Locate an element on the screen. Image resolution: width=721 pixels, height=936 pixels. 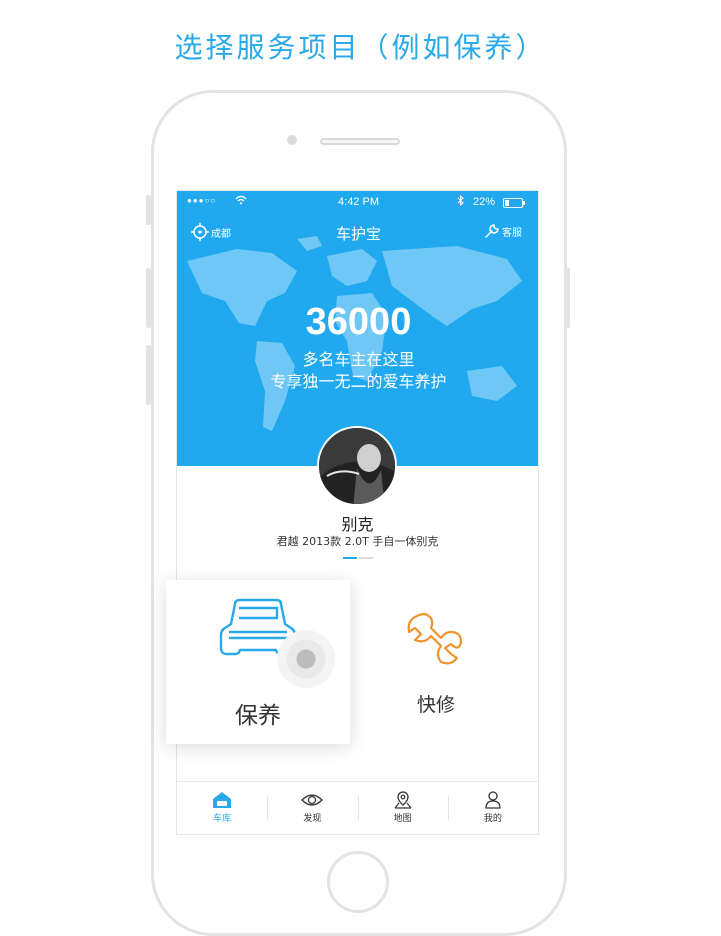
customer-service-button: 客服 is located at coordinates (503, 231).